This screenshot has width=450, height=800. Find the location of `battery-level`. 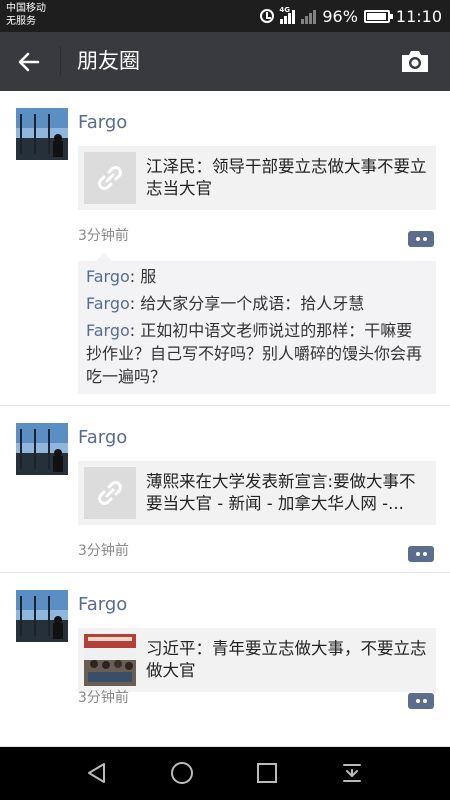

battery-level is located at coordinates (376, 16).